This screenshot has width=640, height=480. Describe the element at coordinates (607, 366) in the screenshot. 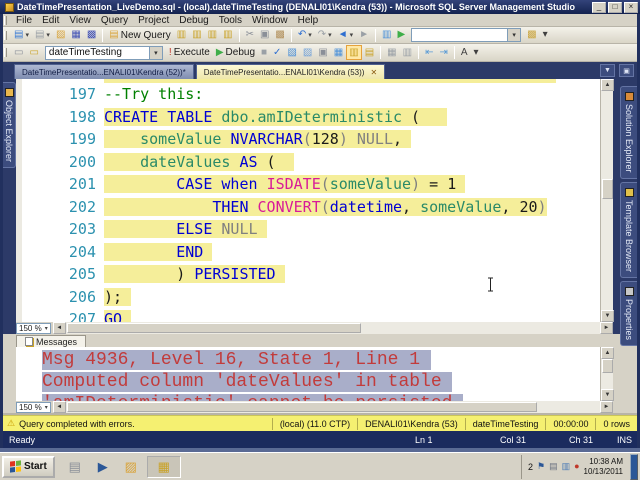

I see `messages-scroll-thumb` at that location.